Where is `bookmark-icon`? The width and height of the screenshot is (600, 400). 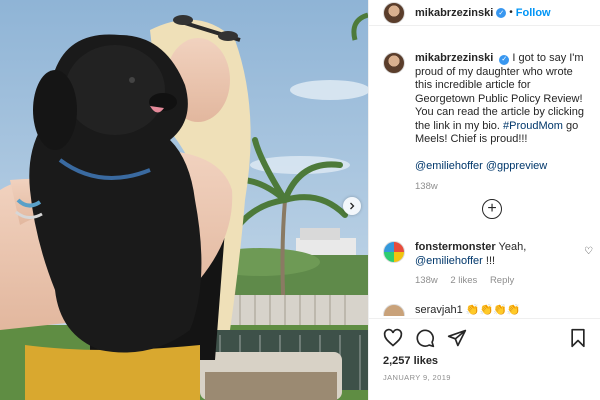 bookmark-icon is located at coordinates (578, 338).